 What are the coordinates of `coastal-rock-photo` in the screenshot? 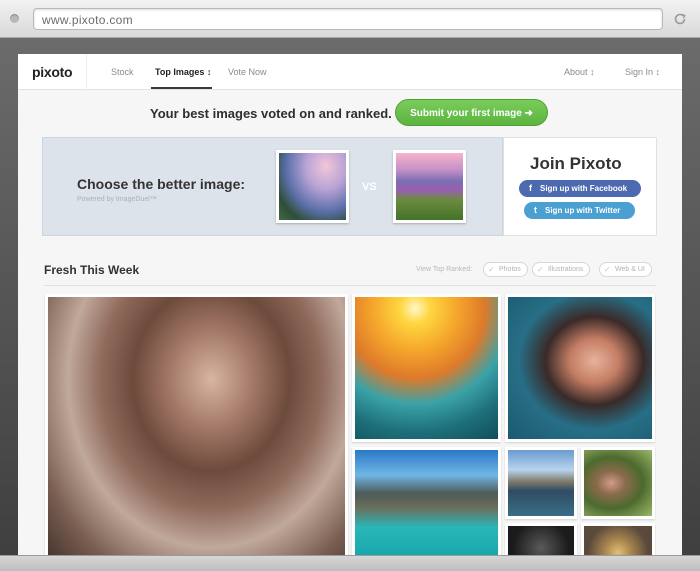 It's located at (312, 186).